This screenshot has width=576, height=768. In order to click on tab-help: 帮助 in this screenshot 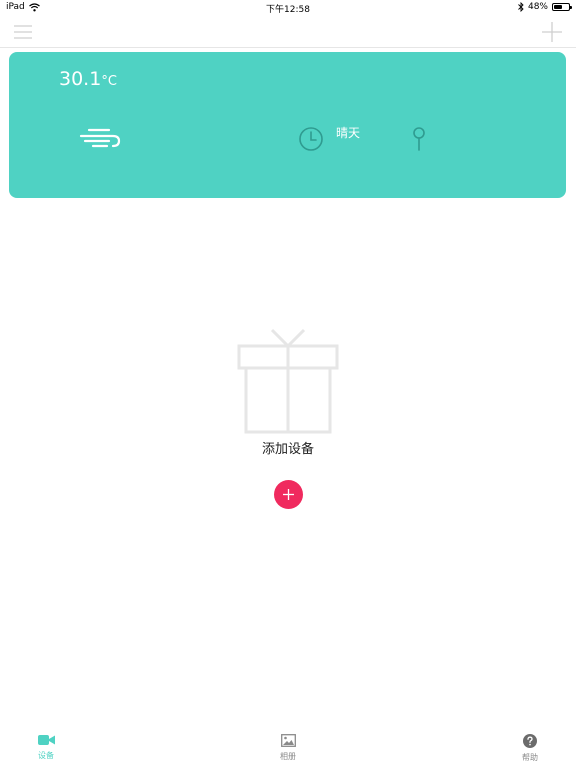, I will do `click(530, 748)`.